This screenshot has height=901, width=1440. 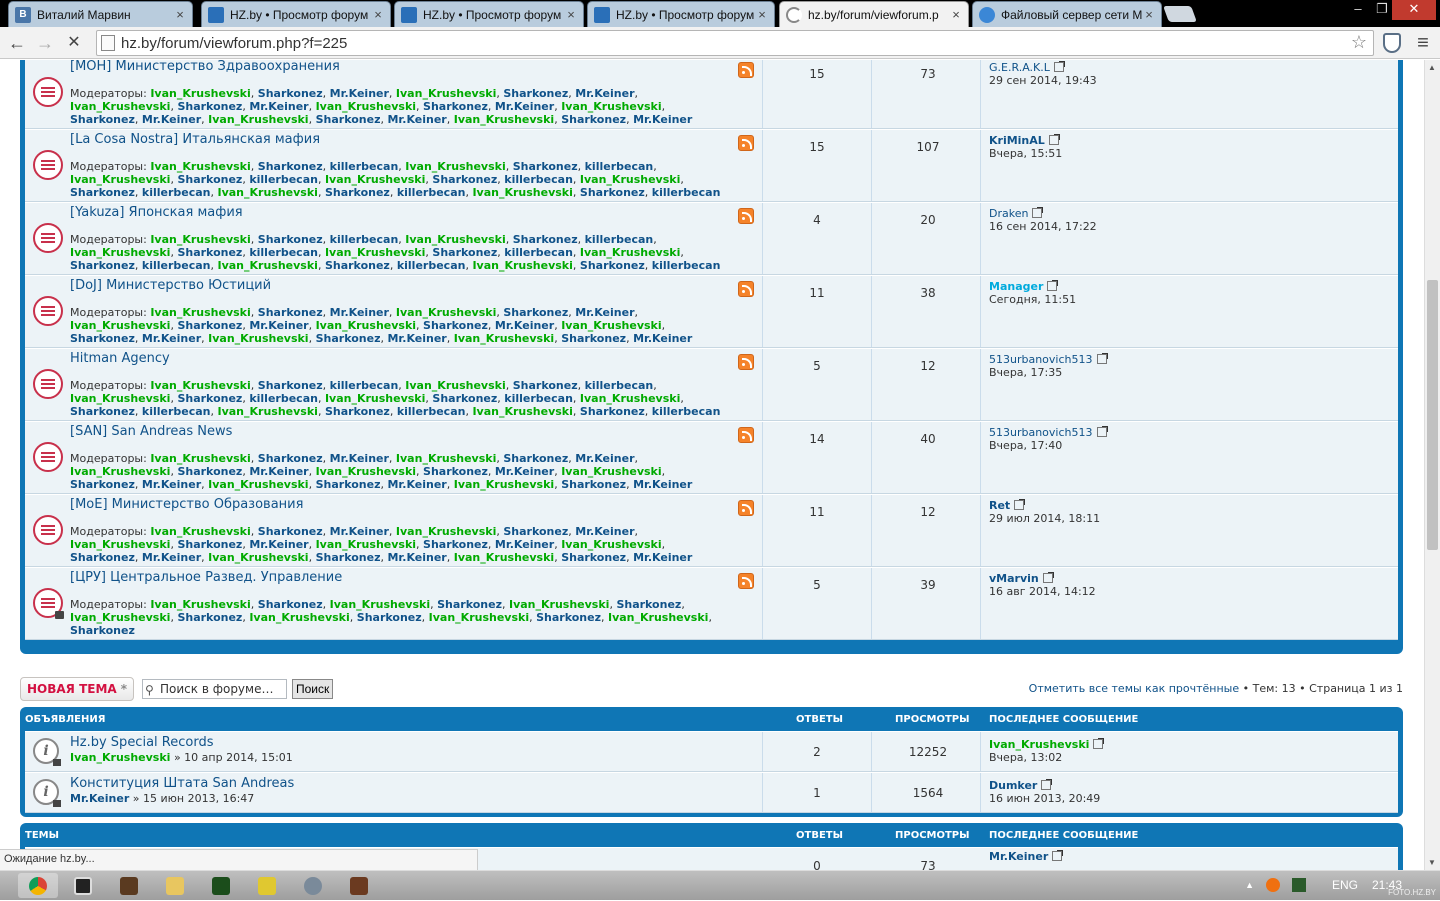 What do you see at coordinates (170, 285) in the screenshot?
I see `forum-title: [DoJ] Министерство Юстиций` at bounding box center [170, 285].